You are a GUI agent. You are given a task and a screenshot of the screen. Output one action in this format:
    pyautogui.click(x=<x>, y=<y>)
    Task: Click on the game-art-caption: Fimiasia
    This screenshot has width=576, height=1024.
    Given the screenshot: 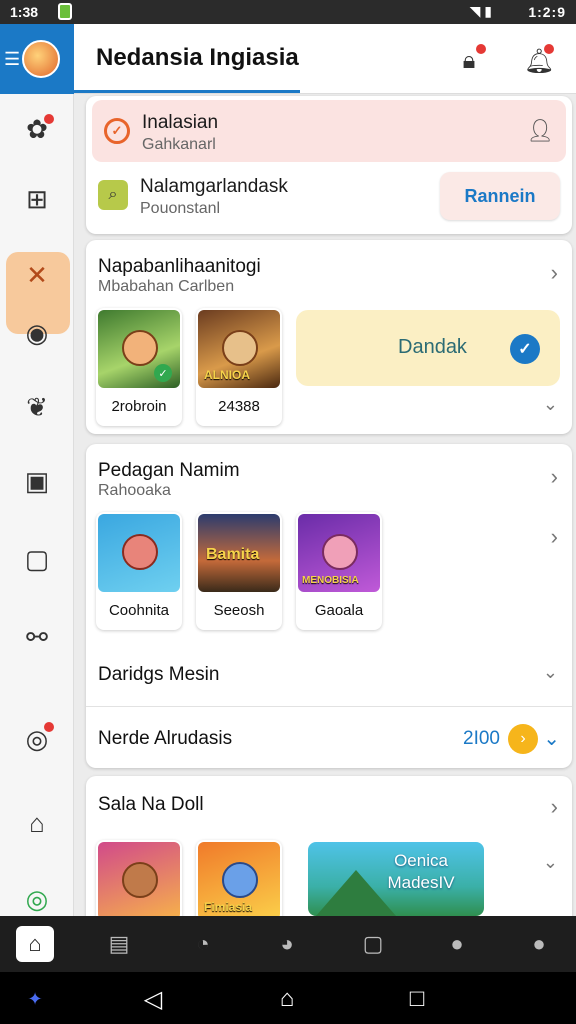 What is the action you would take?
    pyautogui.click(x=228, y=907)
    